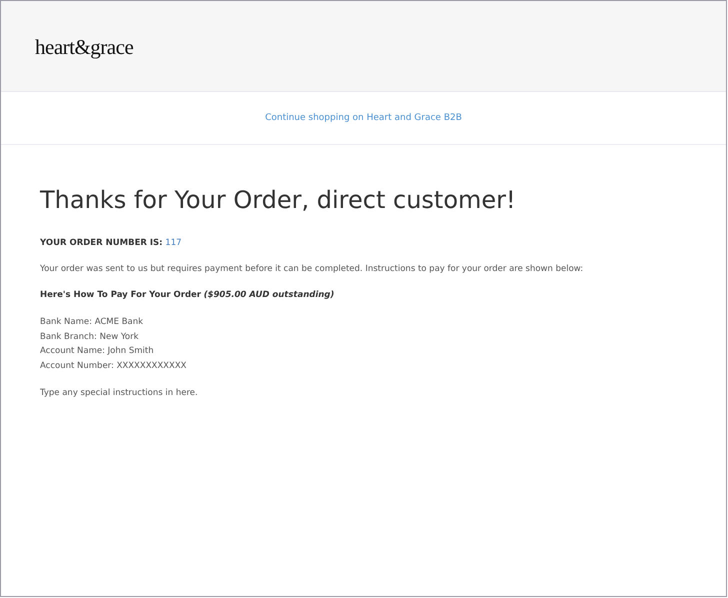  Describe the element at coordinates (84, 47) in the screenshot. I see `logo: heart&grace` at that location.